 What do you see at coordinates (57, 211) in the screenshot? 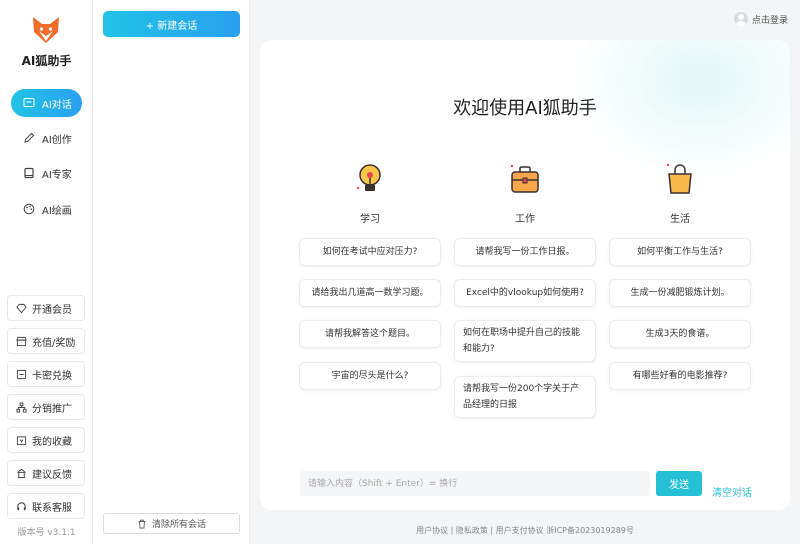
I see `nav-item-label: AI绘画` at bounding box center [57, 211].